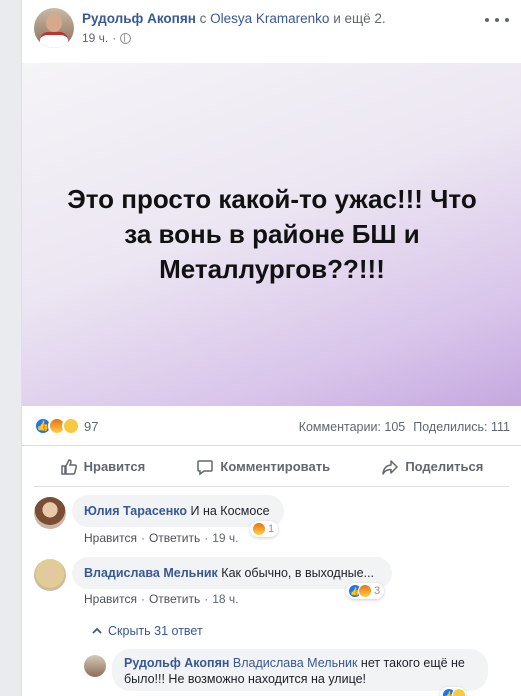 The width and height of the screenshot is (521, 696). I want to click on comment-actions: Нравится · Ответить · 18 ч., so click(161, 599).